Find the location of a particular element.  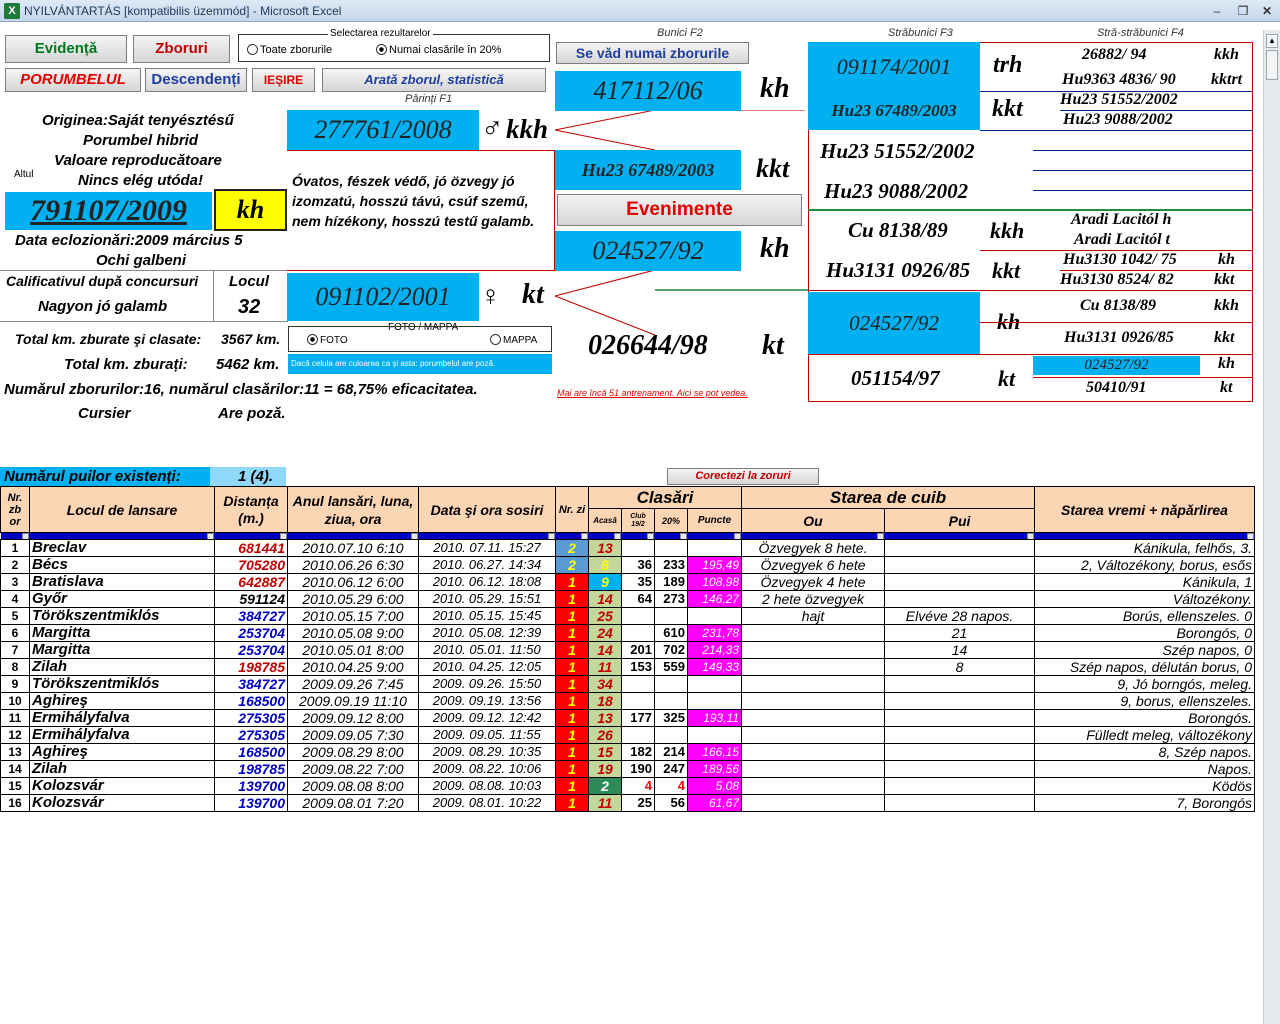

row-an-cell: 2009.08.01 7:20 is located at coordinates (353, 803).